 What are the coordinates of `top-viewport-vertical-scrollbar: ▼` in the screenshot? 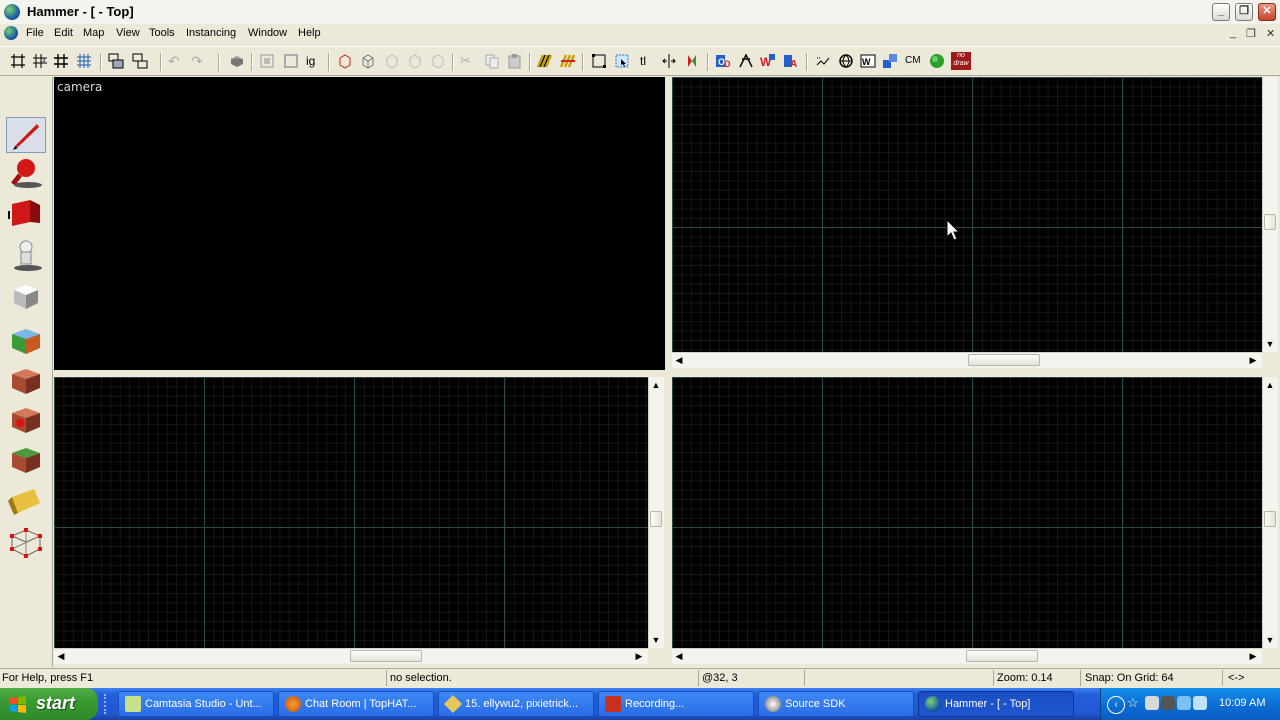 It's located at (1270, 214).